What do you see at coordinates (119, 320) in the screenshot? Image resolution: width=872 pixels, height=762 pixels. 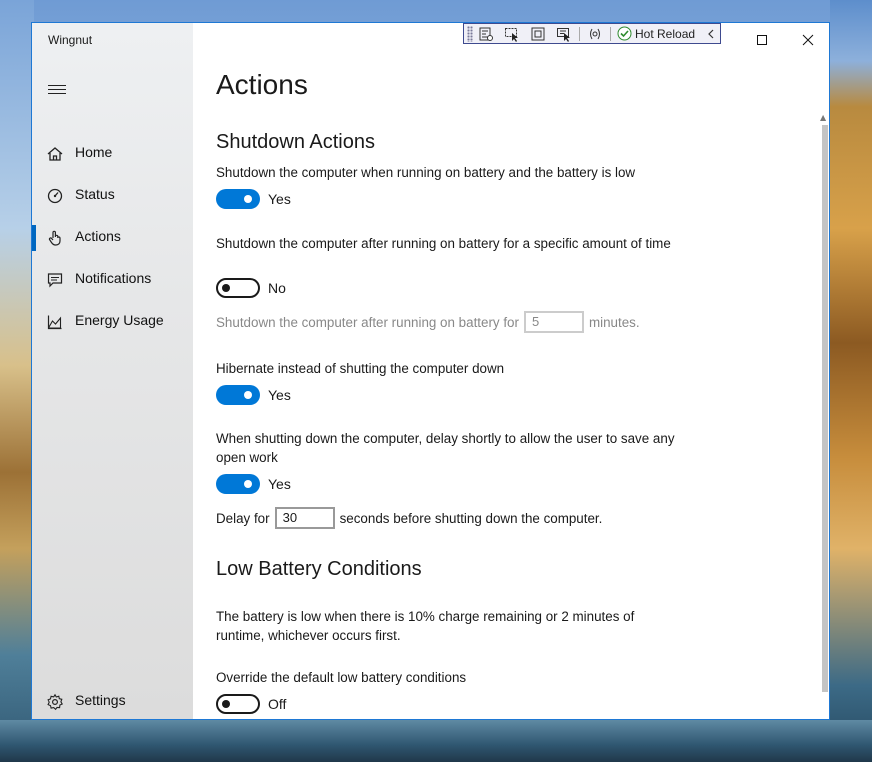 I see `nav-item-label: Energy Usage` at bounding box center [119, 320].